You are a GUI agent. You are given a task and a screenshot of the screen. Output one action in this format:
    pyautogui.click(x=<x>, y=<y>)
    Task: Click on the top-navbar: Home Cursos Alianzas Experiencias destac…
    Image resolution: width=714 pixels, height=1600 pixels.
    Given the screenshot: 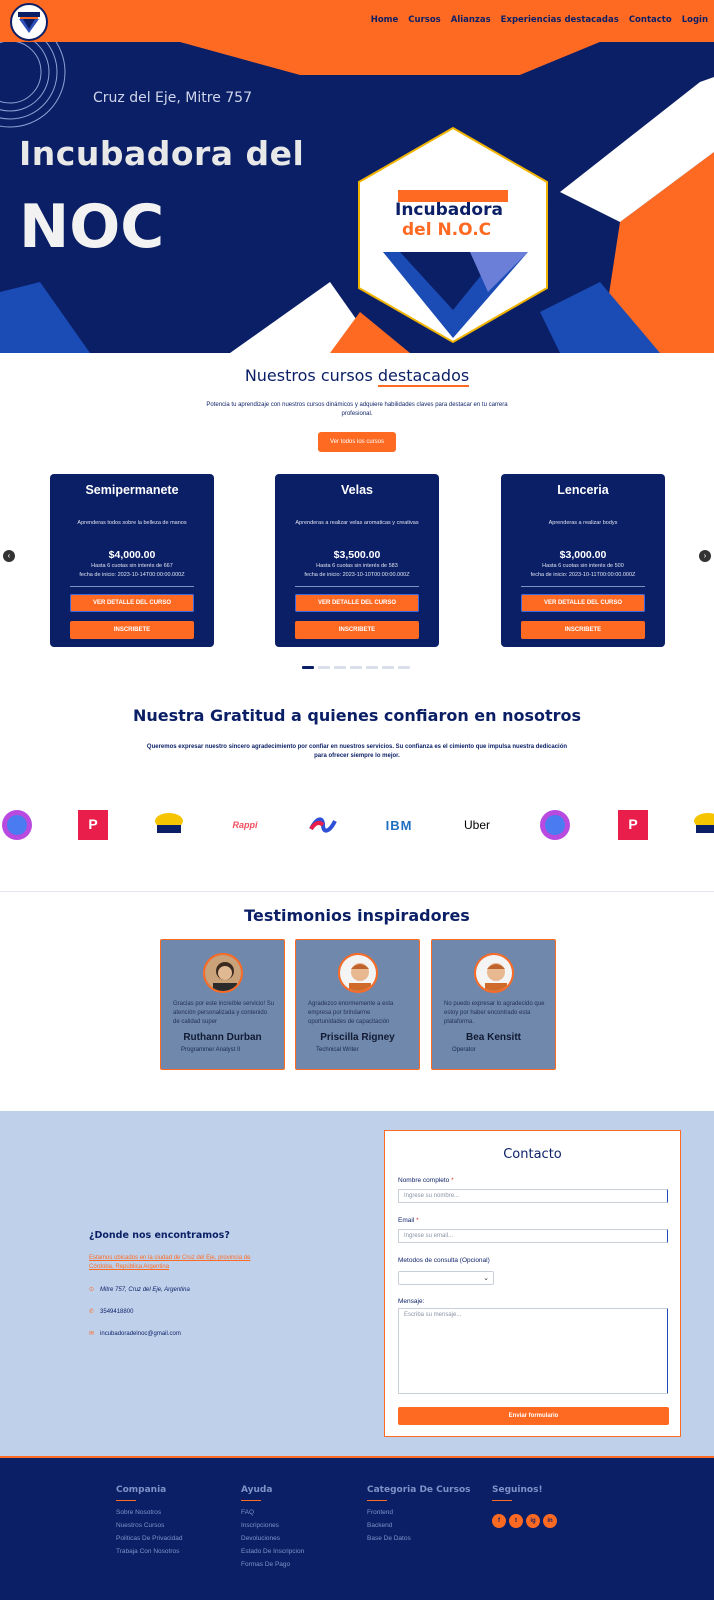 What is the action you would take?
    pyautogui.click(x=357, y=21)
    